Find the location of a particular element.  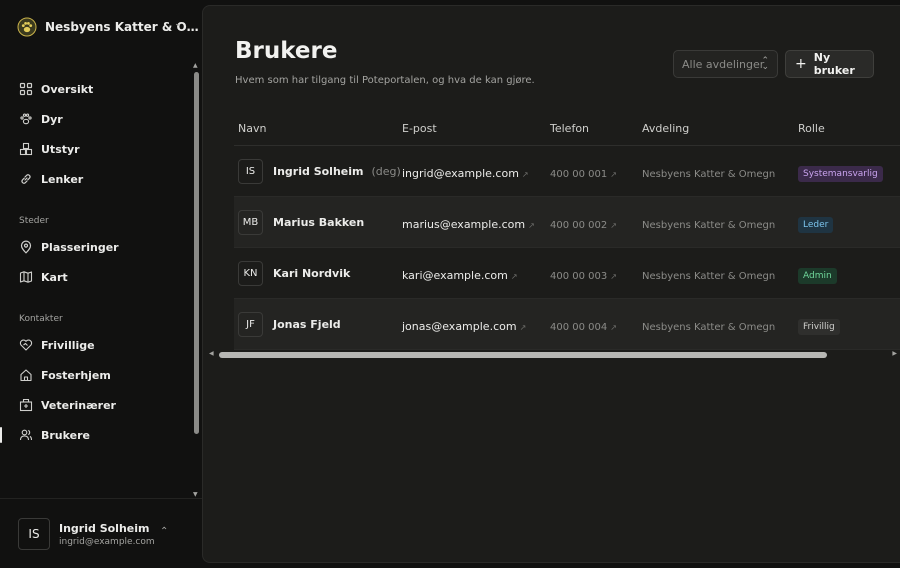

current-user-tag: (deg) is located at coordinates (386, 171).